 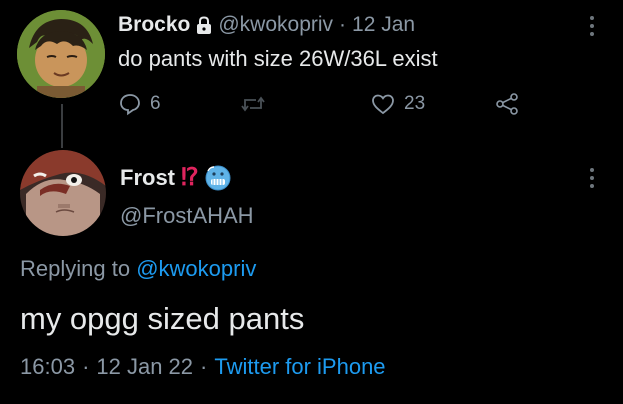 What do you see at coordinates (162, 318) in the screenshot?
I see `tweet2-text: my opgg sized pants` at bounding box center [162, 318].